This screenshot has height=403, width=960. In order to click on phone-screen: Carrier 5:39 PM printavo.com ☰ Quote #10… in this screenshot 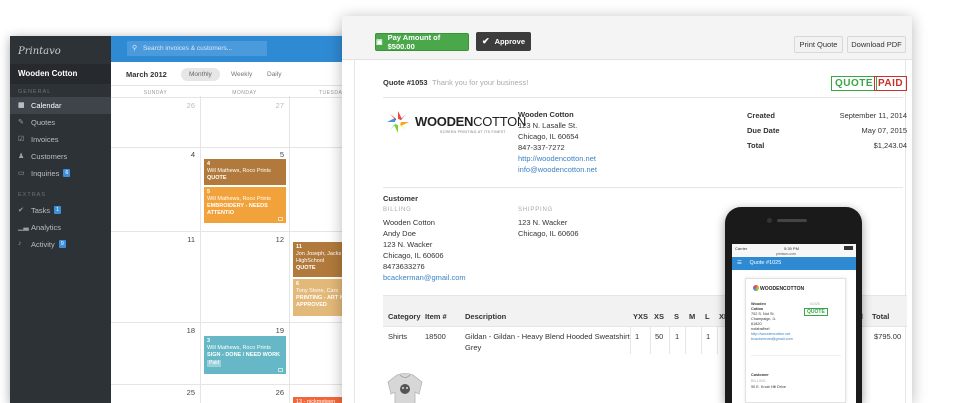, I will do `click(794, 323)`.